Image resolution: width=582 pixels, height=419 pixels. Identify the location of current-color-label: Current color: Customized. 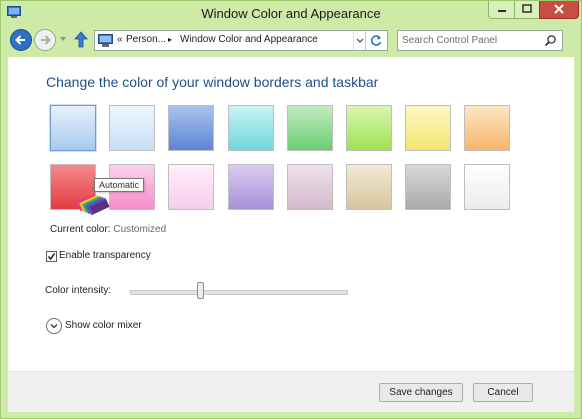
(108, 229).